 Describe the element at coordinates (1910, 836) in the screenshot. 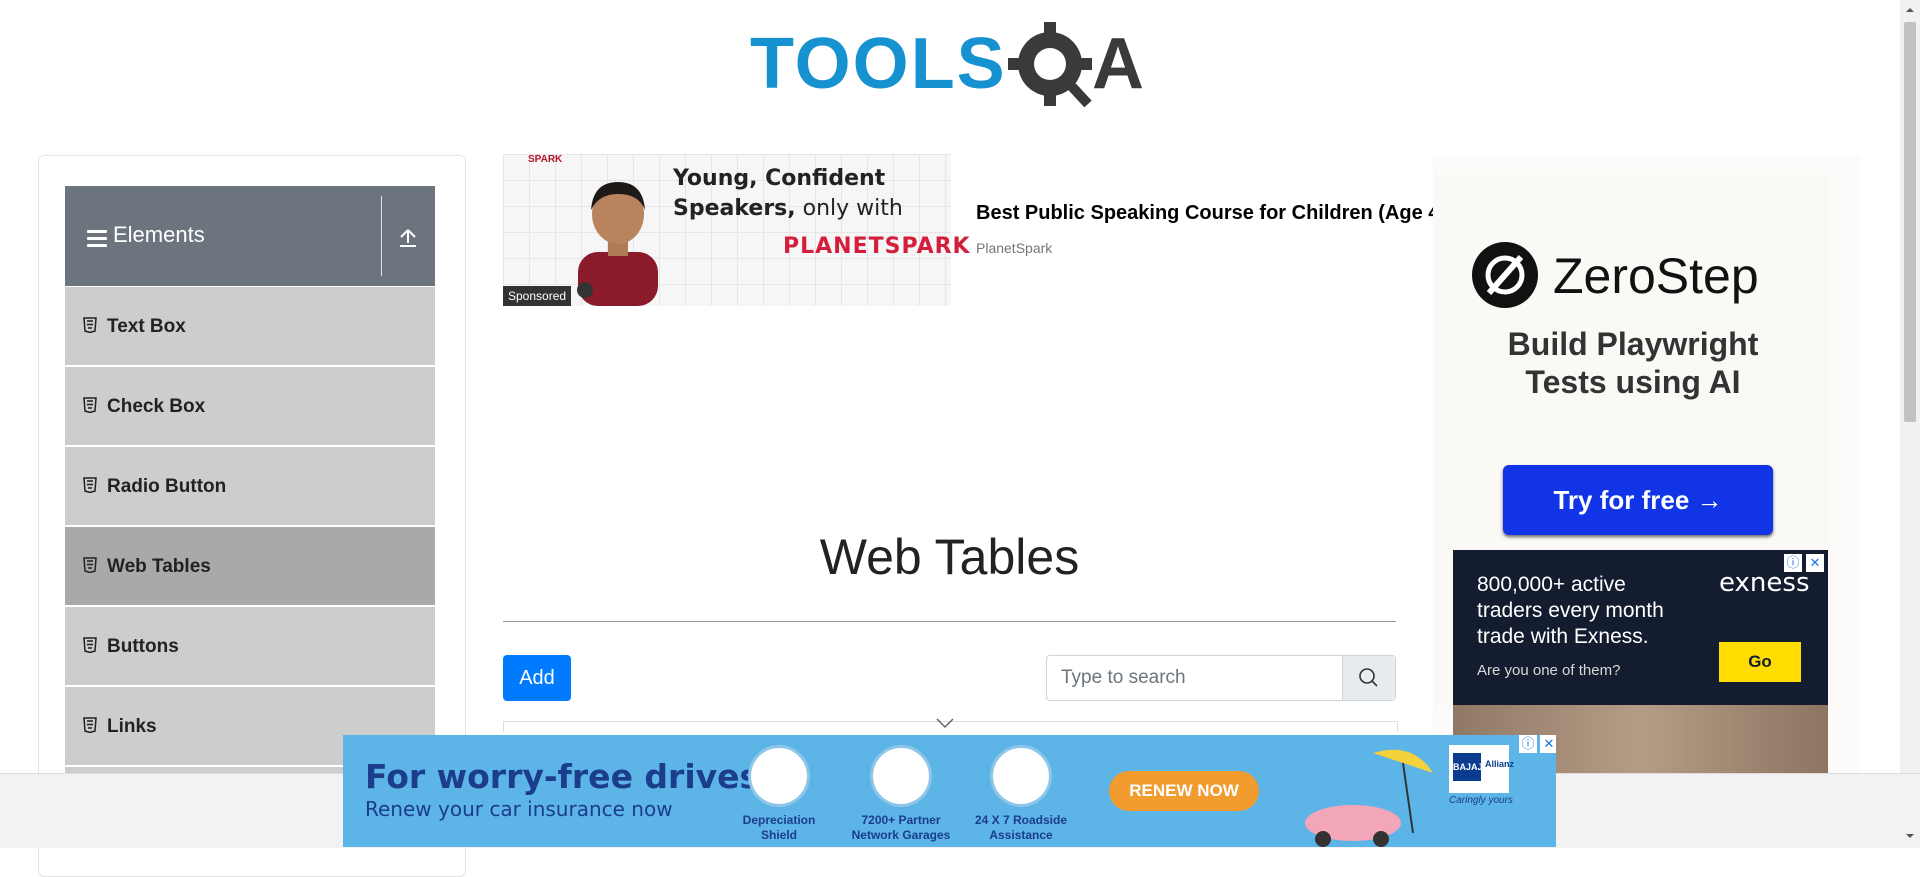

I see `scroll-down-arrow-icon` at that location.